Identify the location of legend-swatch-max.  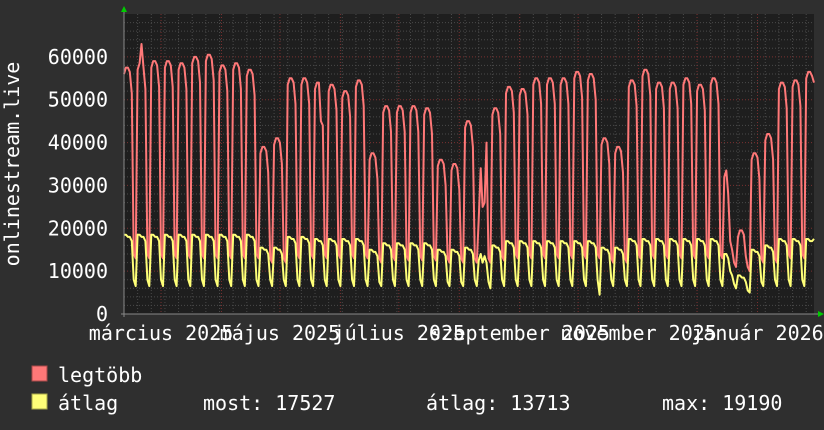
(39, 373).